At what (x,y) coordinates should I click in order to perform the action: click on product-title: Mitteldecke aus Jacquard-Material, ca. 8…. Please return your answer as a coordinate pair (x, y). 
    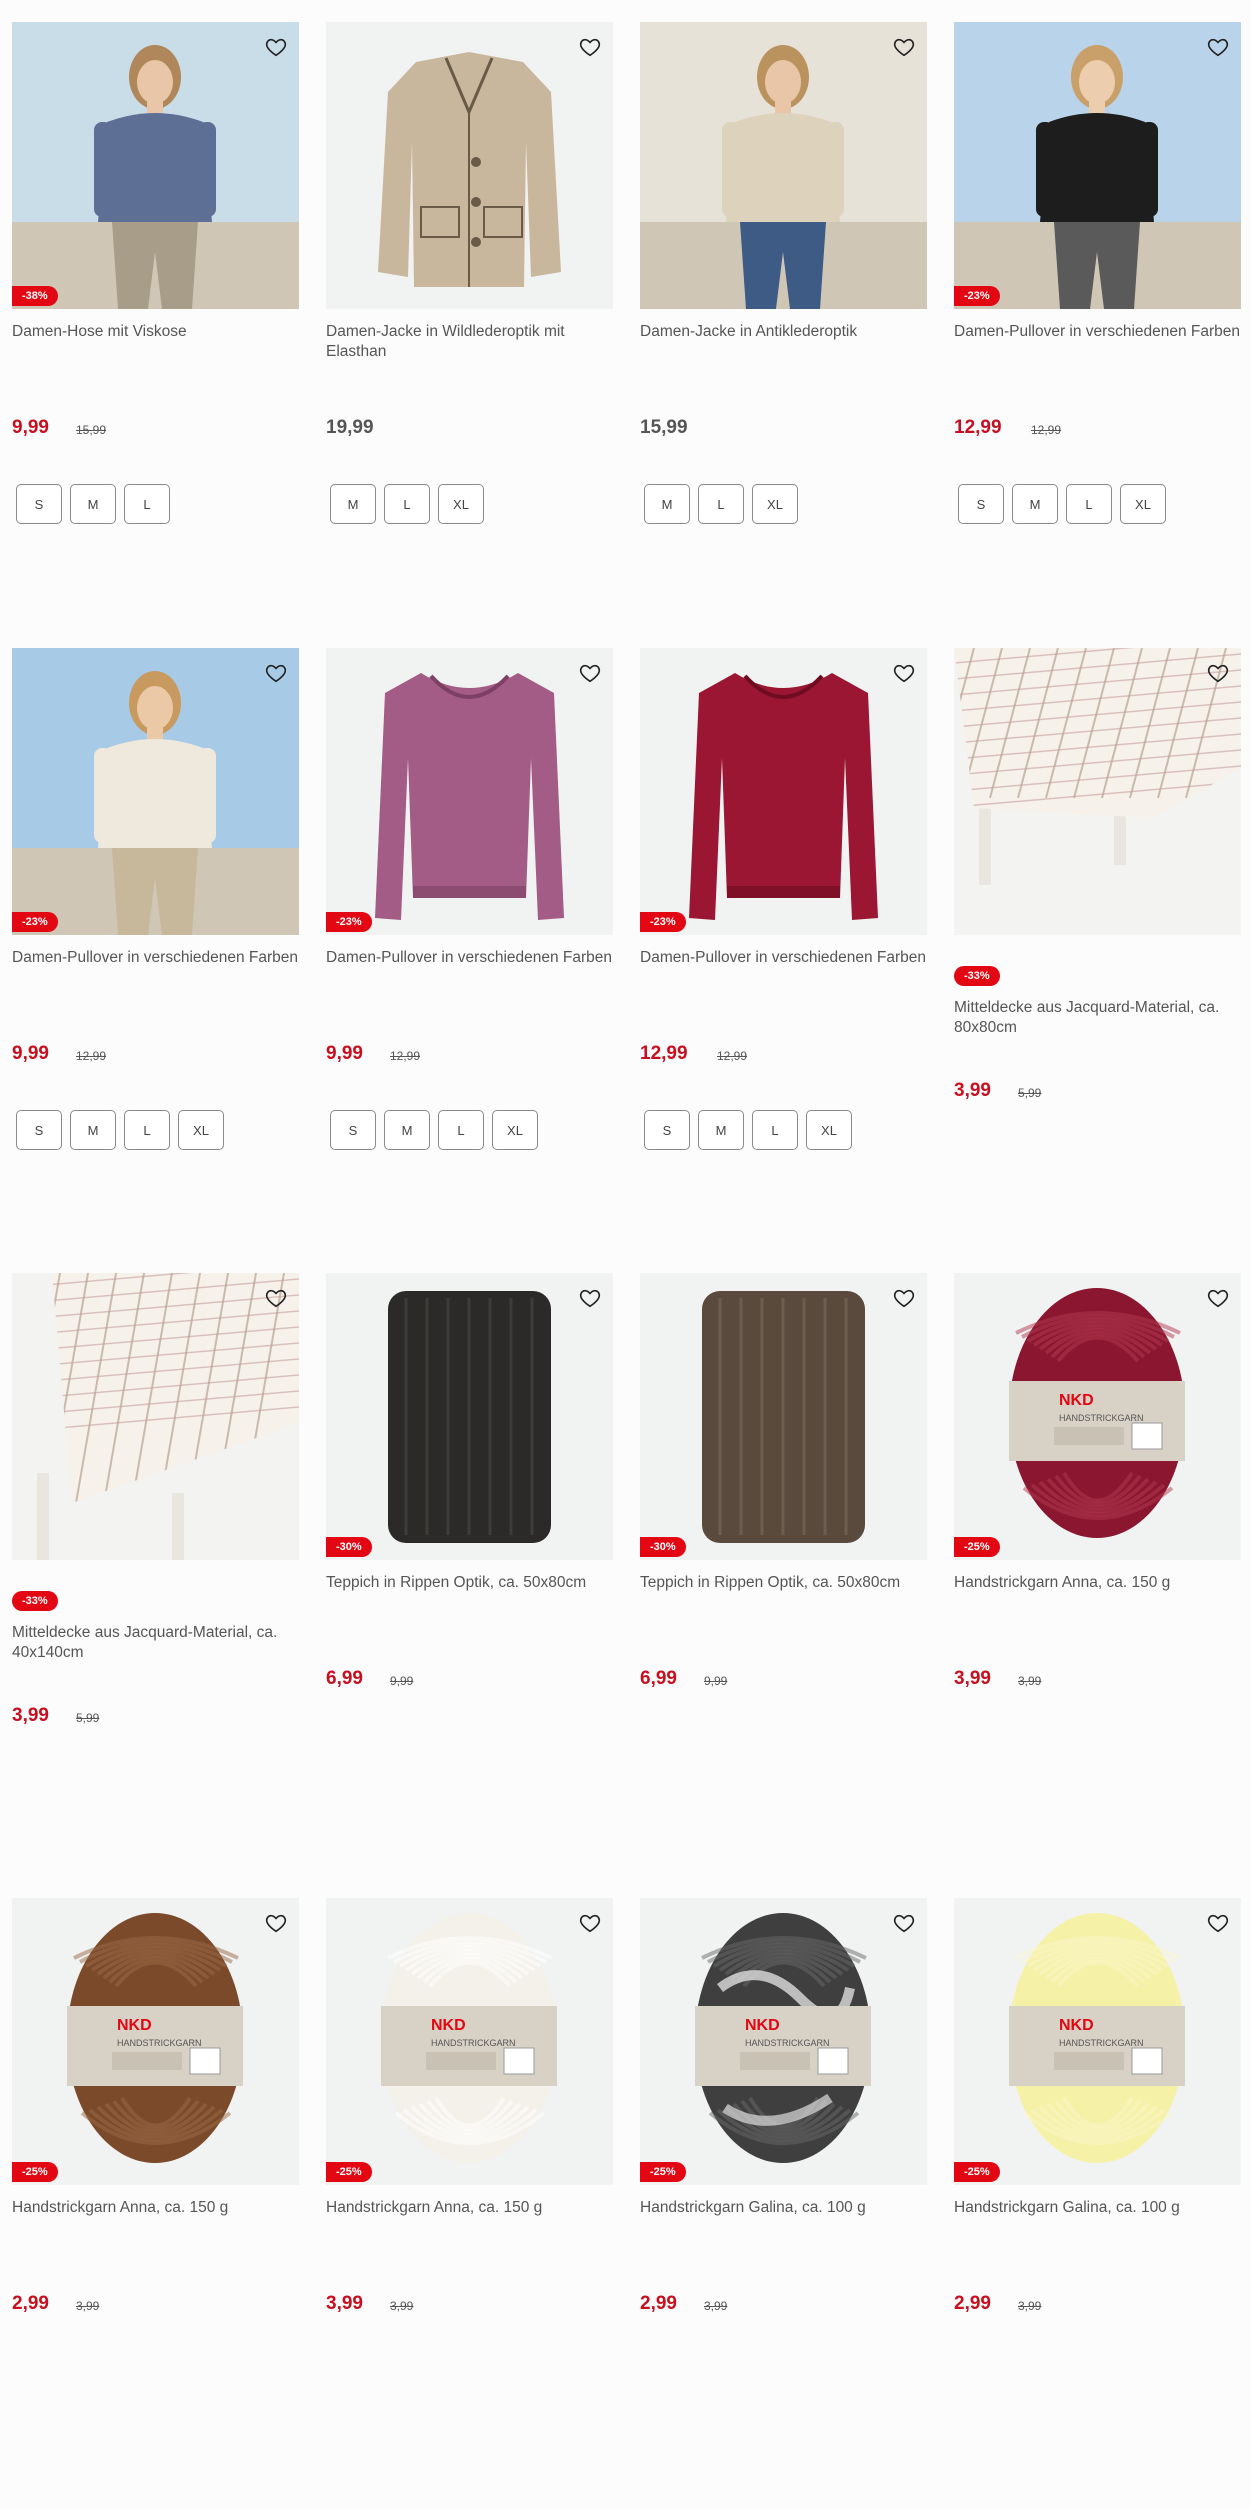
    Looking at the image, I should click on (1097, 1018).